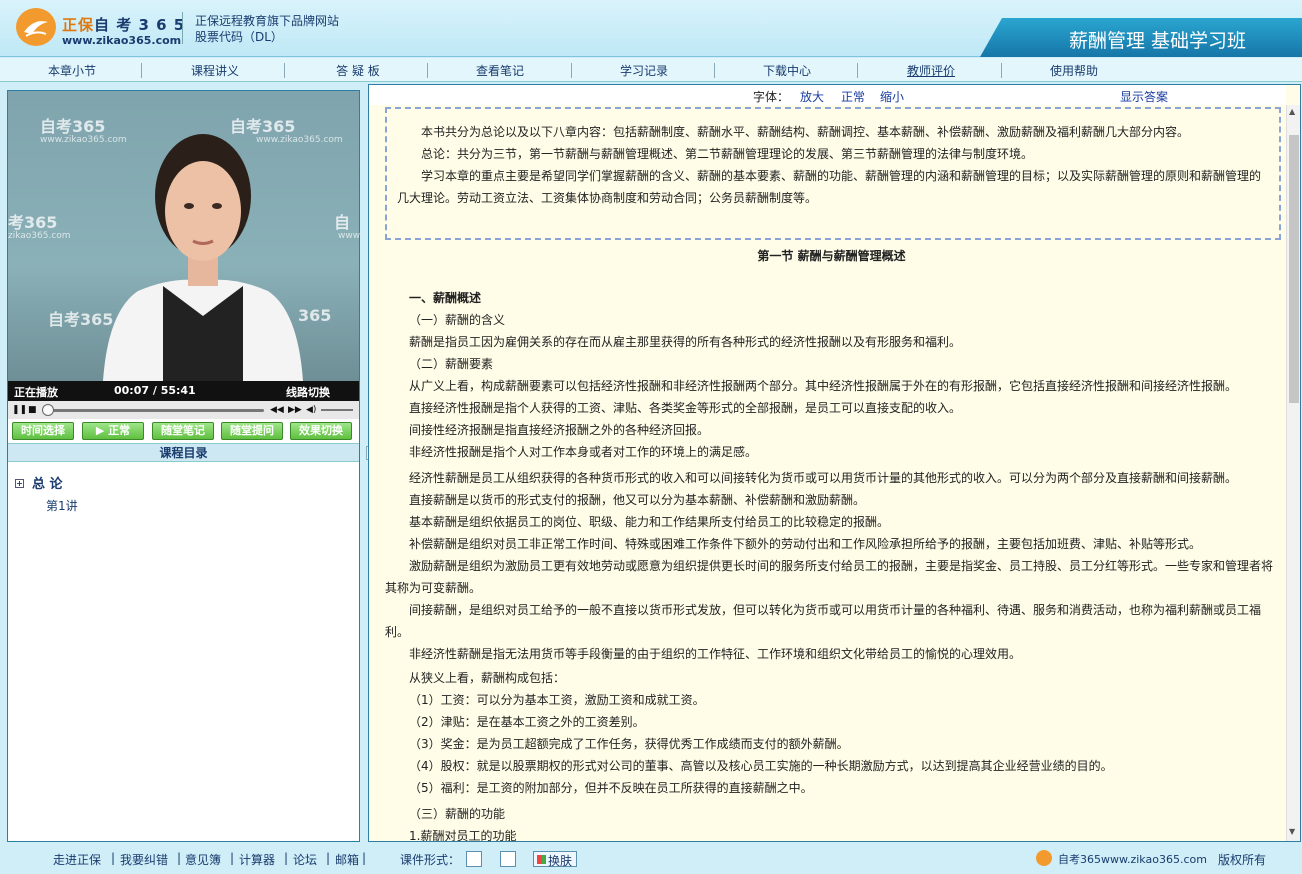 The image size is (1302, 874). Describe the element at coordinates (1292, 111) in the screenshot. I see `scroll-up-icon: ▲` at that location.